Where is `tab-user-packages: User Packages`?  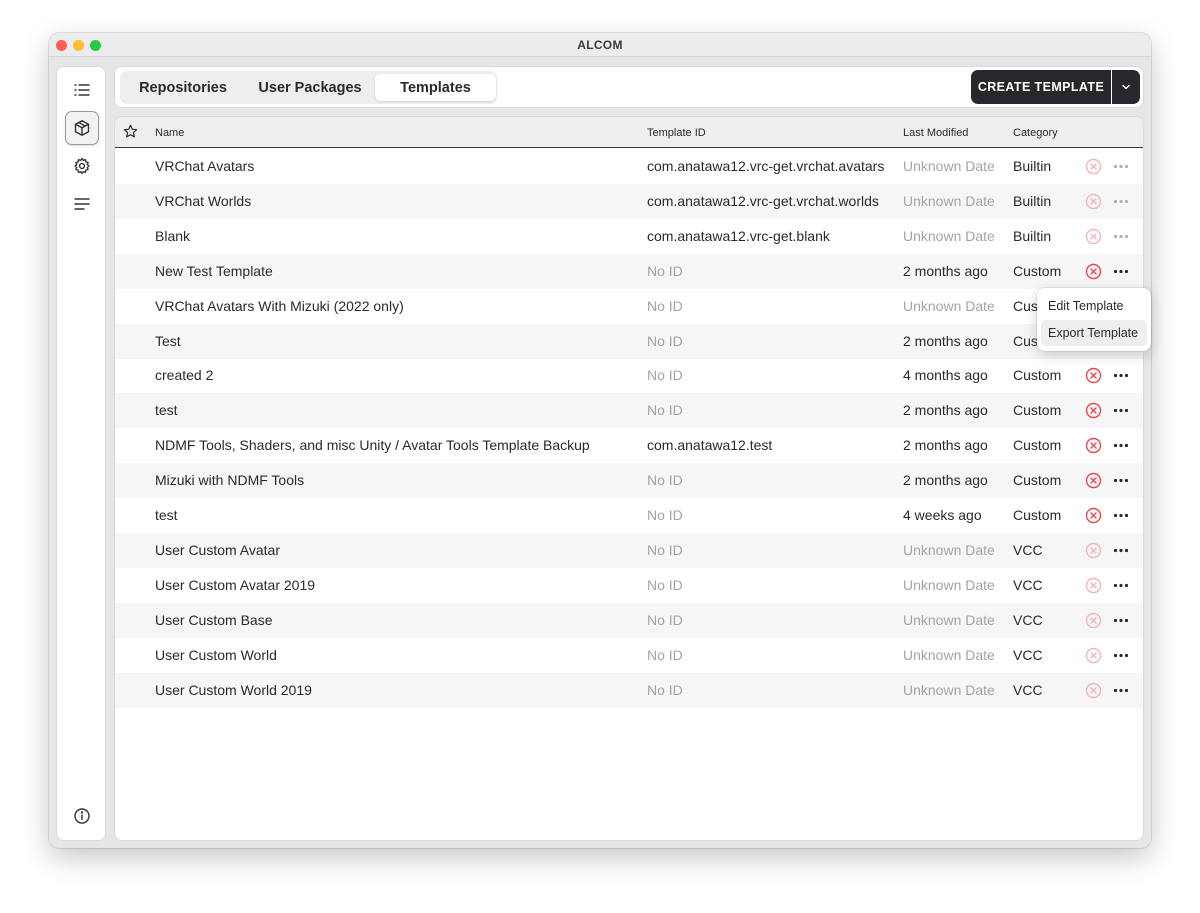 tab-user-packages: User Packages is located at coordinates (310, 87).